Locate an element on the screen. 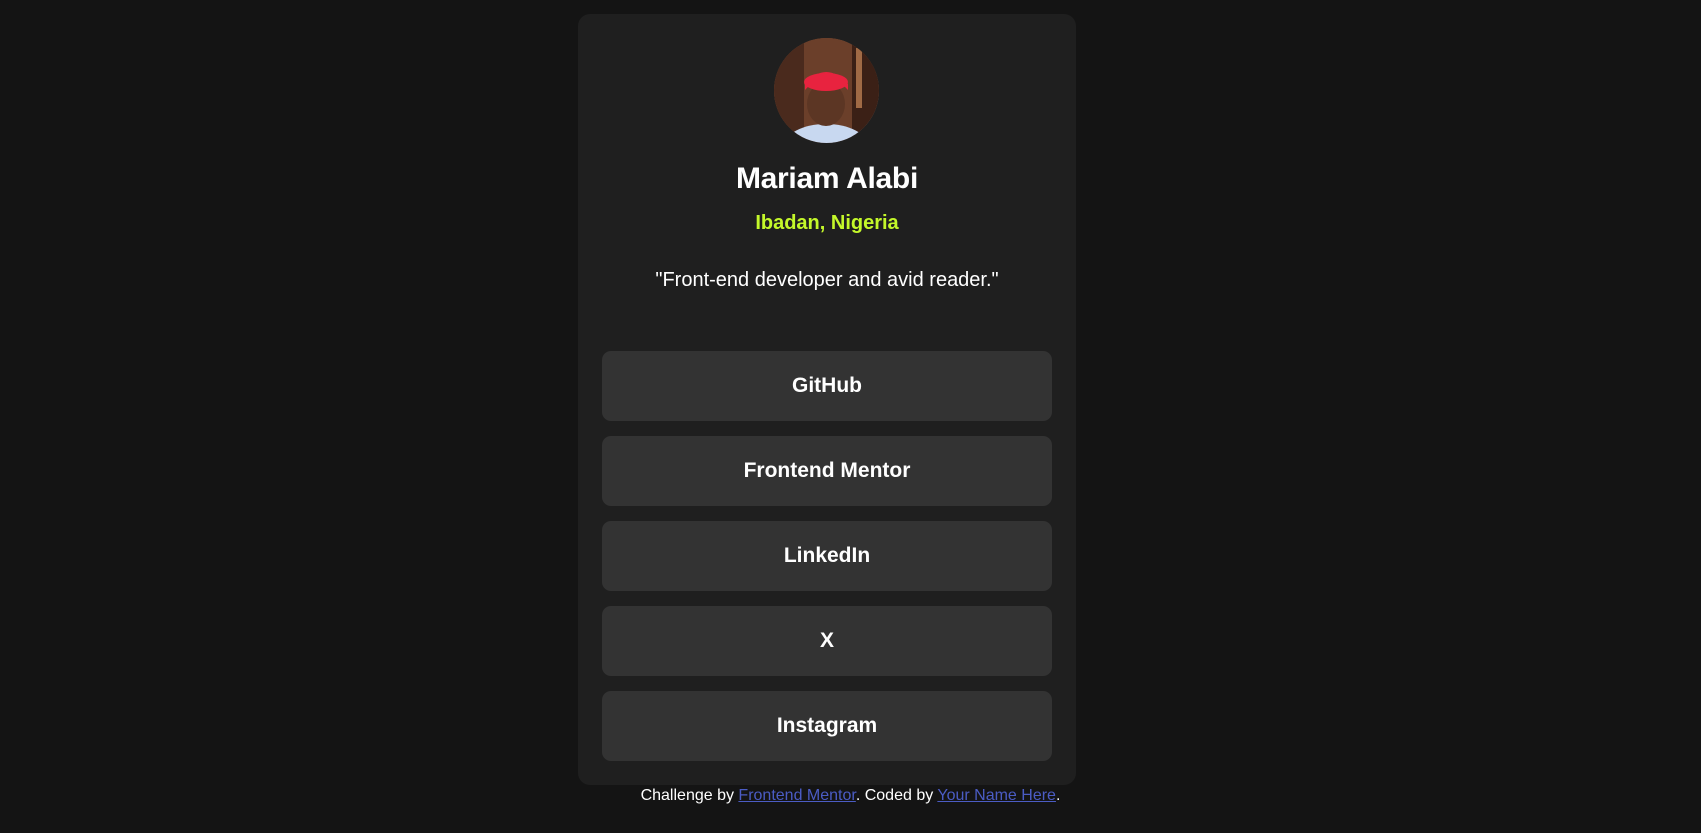 This screenshot has height=833, width=1701. footer-suffix-text: . is located at coordinates (1058, 795).